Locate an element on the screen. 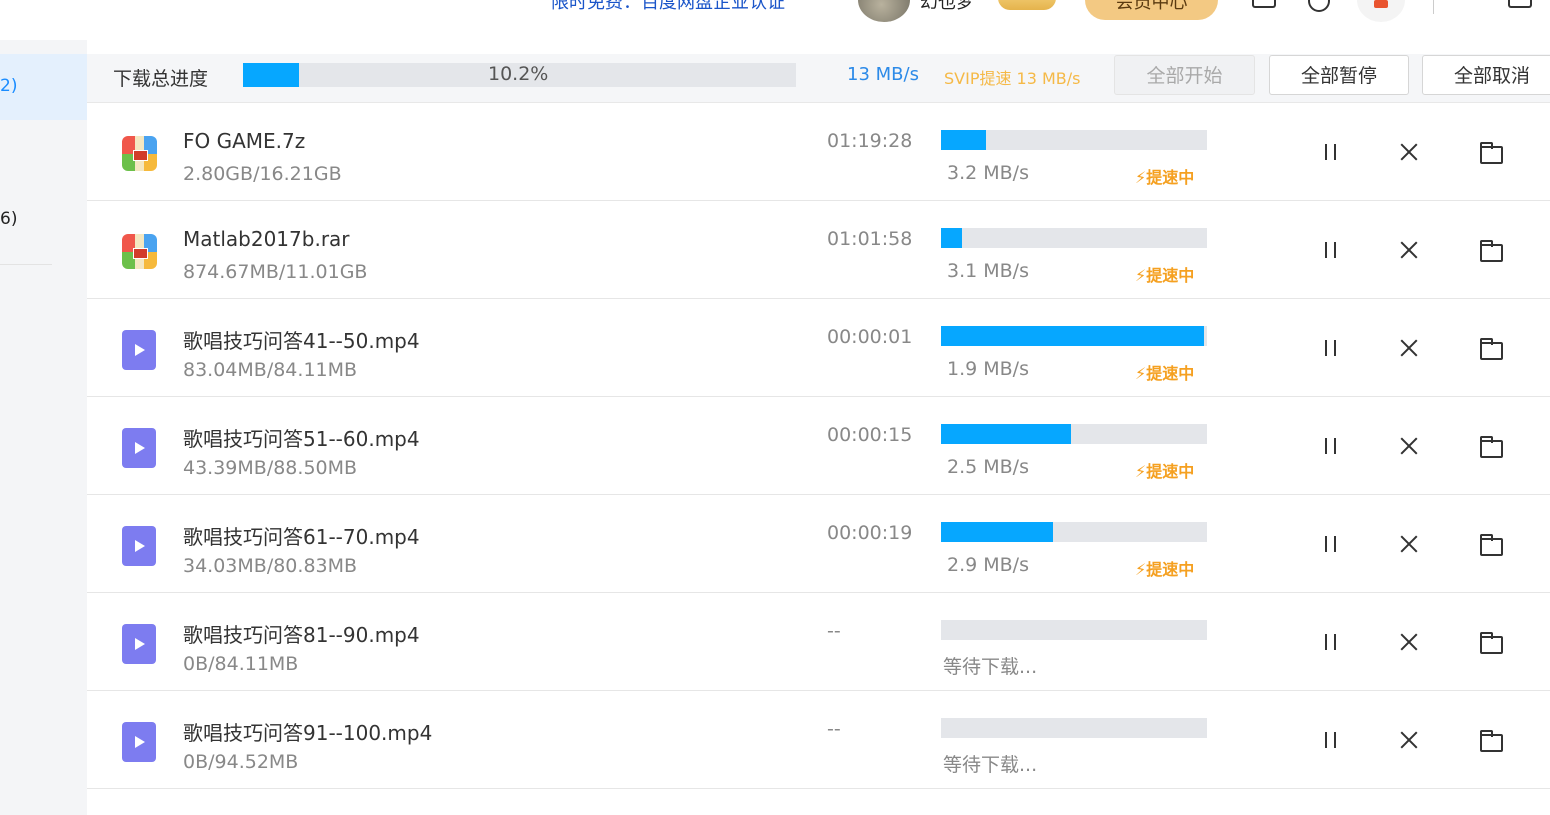 The image size is (1550, 815). file-name: FO GAME.7z is located at coordinates (244, 141).